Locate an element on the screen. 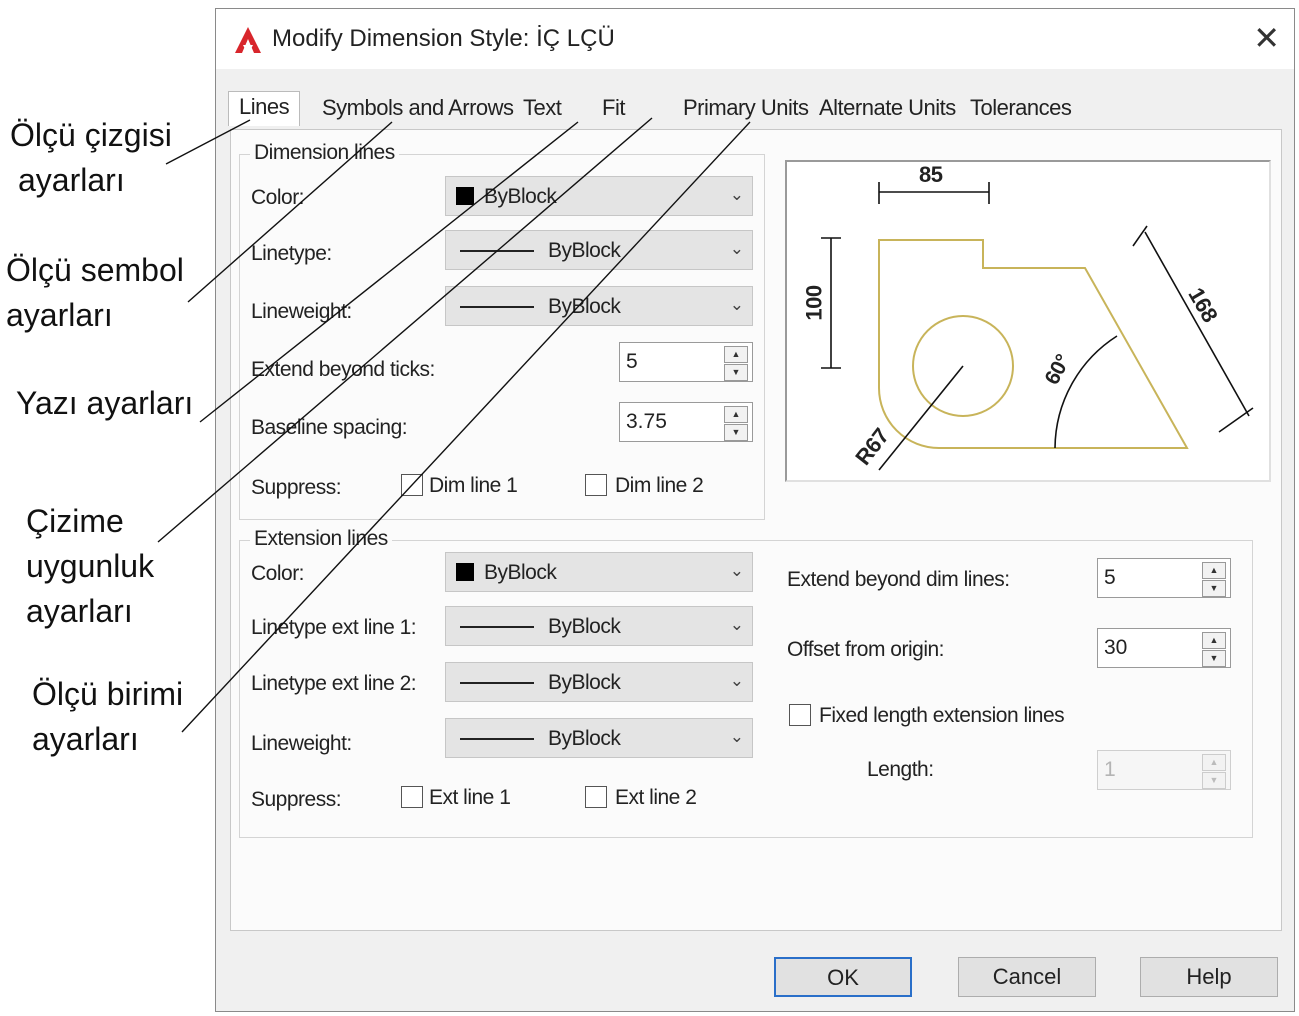  dim-color-label: Color: is located at coordinates (278, 197).